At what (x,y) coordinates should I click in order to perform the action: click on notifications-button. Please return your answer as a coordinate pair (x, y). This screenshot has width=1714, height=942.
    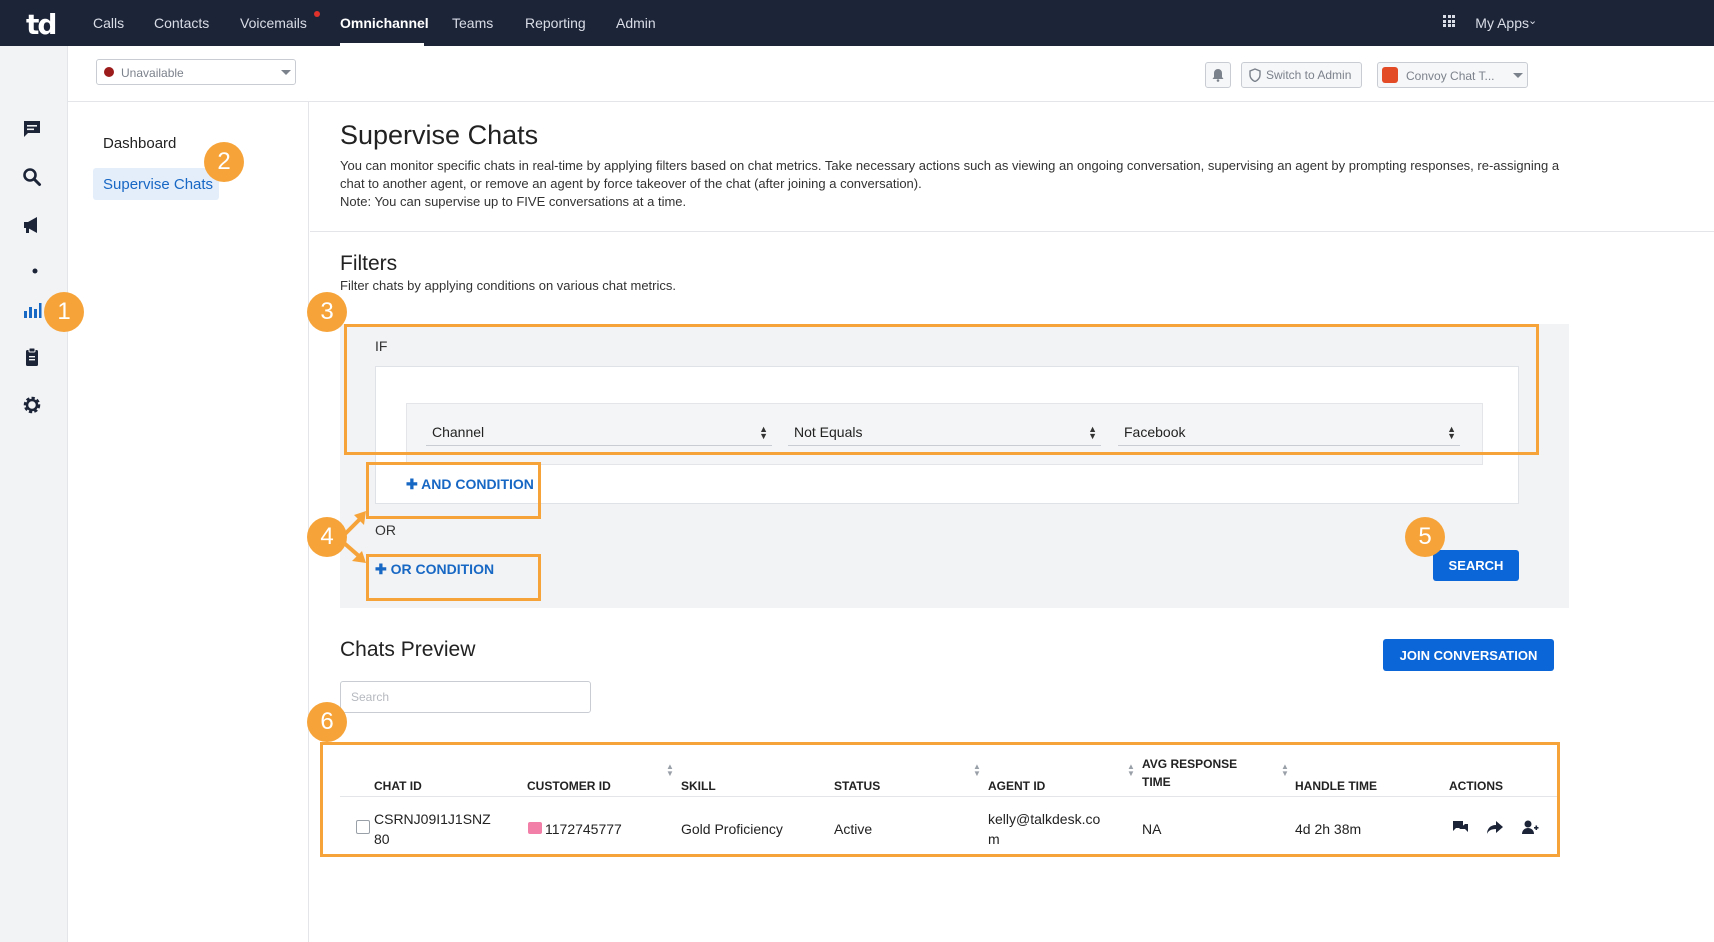
    Looking at the image, I should click on (1218, 75).